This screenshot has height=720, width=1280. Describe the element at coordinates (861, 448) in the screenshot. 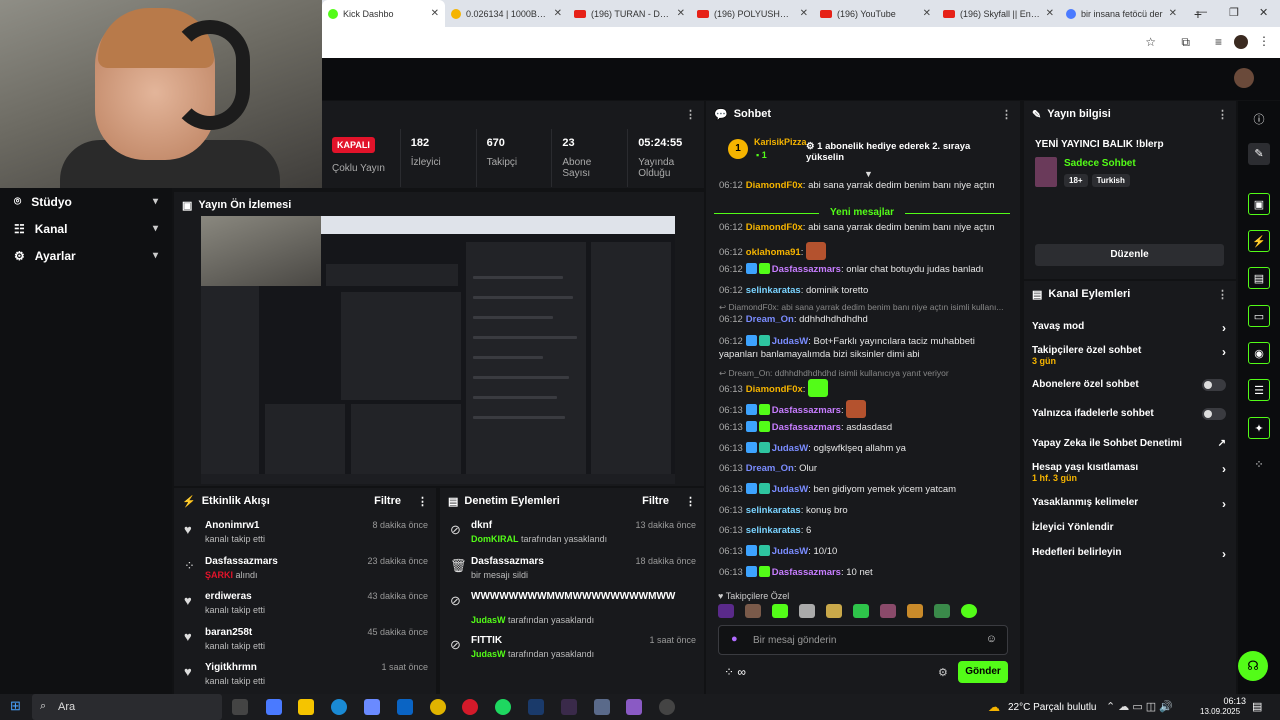

I see `chat-message: 06:13 JudasW: oglşwfklşeq allahm ya` at that location.